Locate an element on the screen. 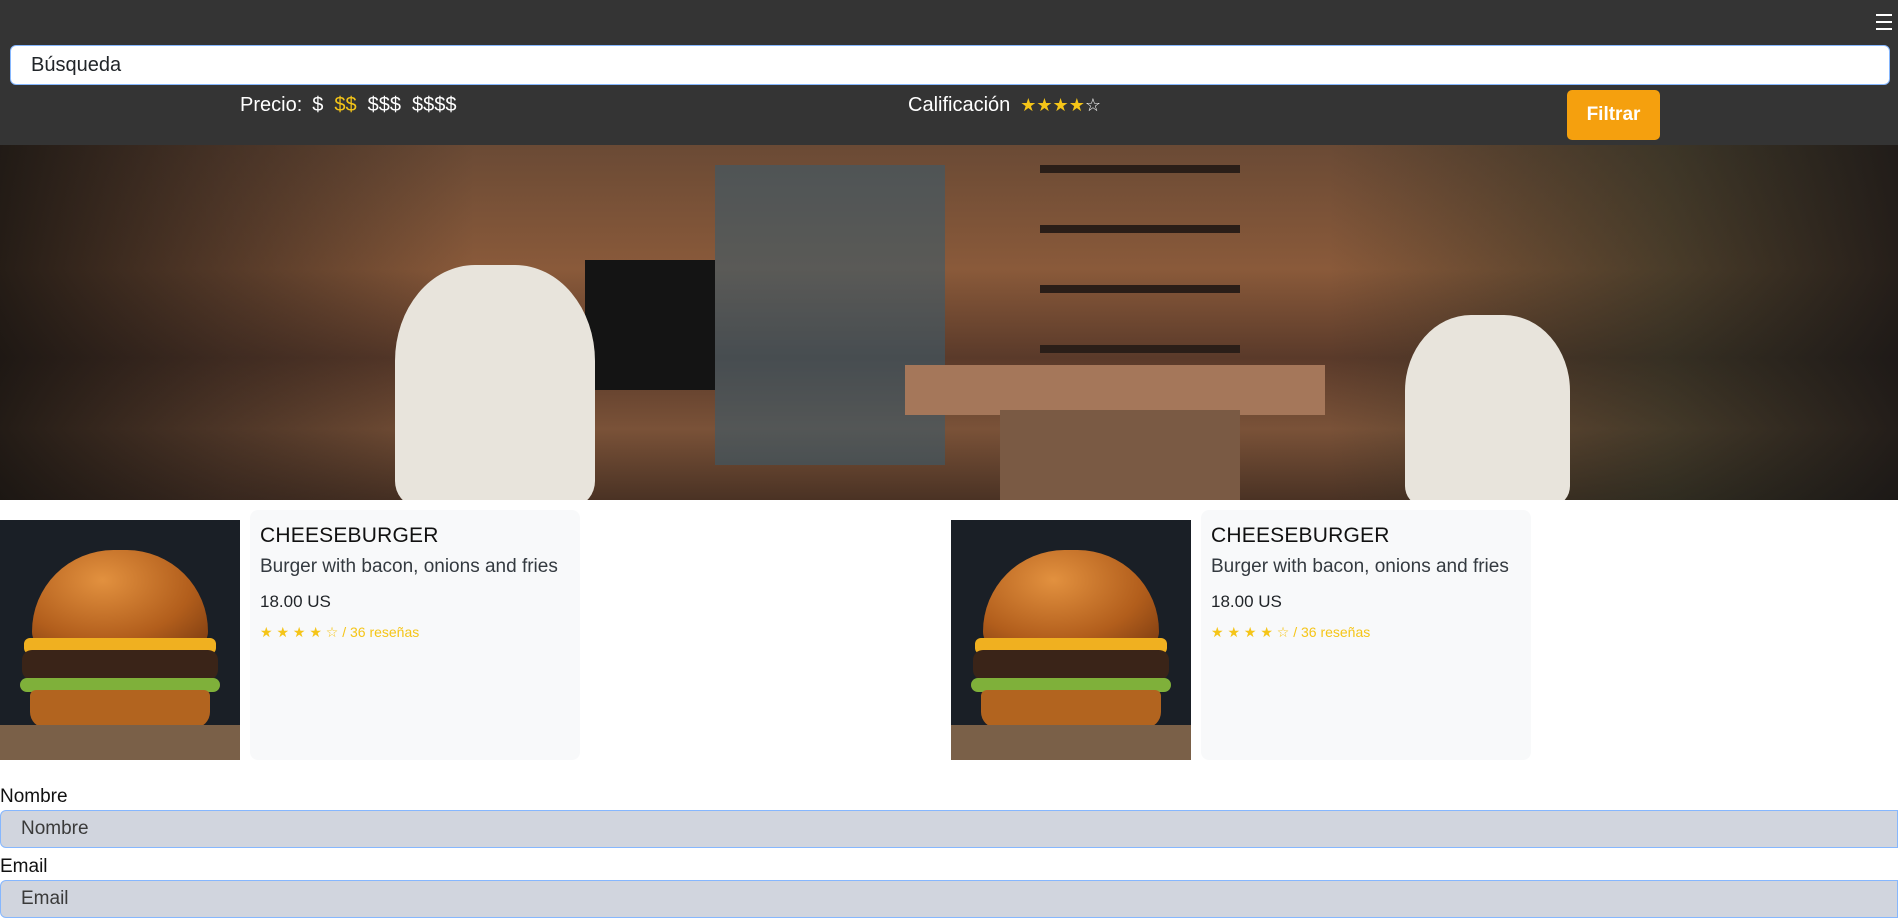  price-option-1: $ is located at coordinates (317, 105).